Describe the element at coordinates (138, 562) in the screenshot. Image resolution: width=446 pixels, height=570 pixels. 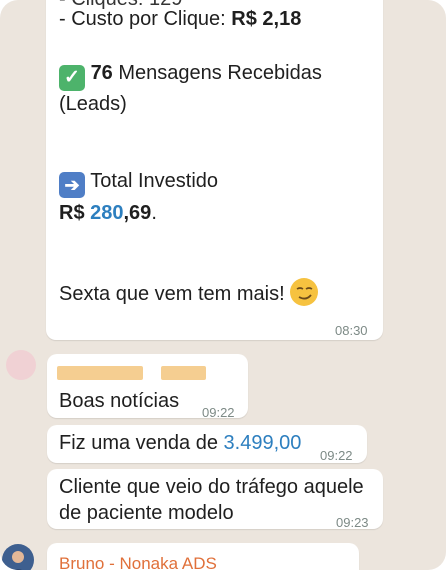
I see `sender-name: Bruno - Nonaka ADS` at that location.